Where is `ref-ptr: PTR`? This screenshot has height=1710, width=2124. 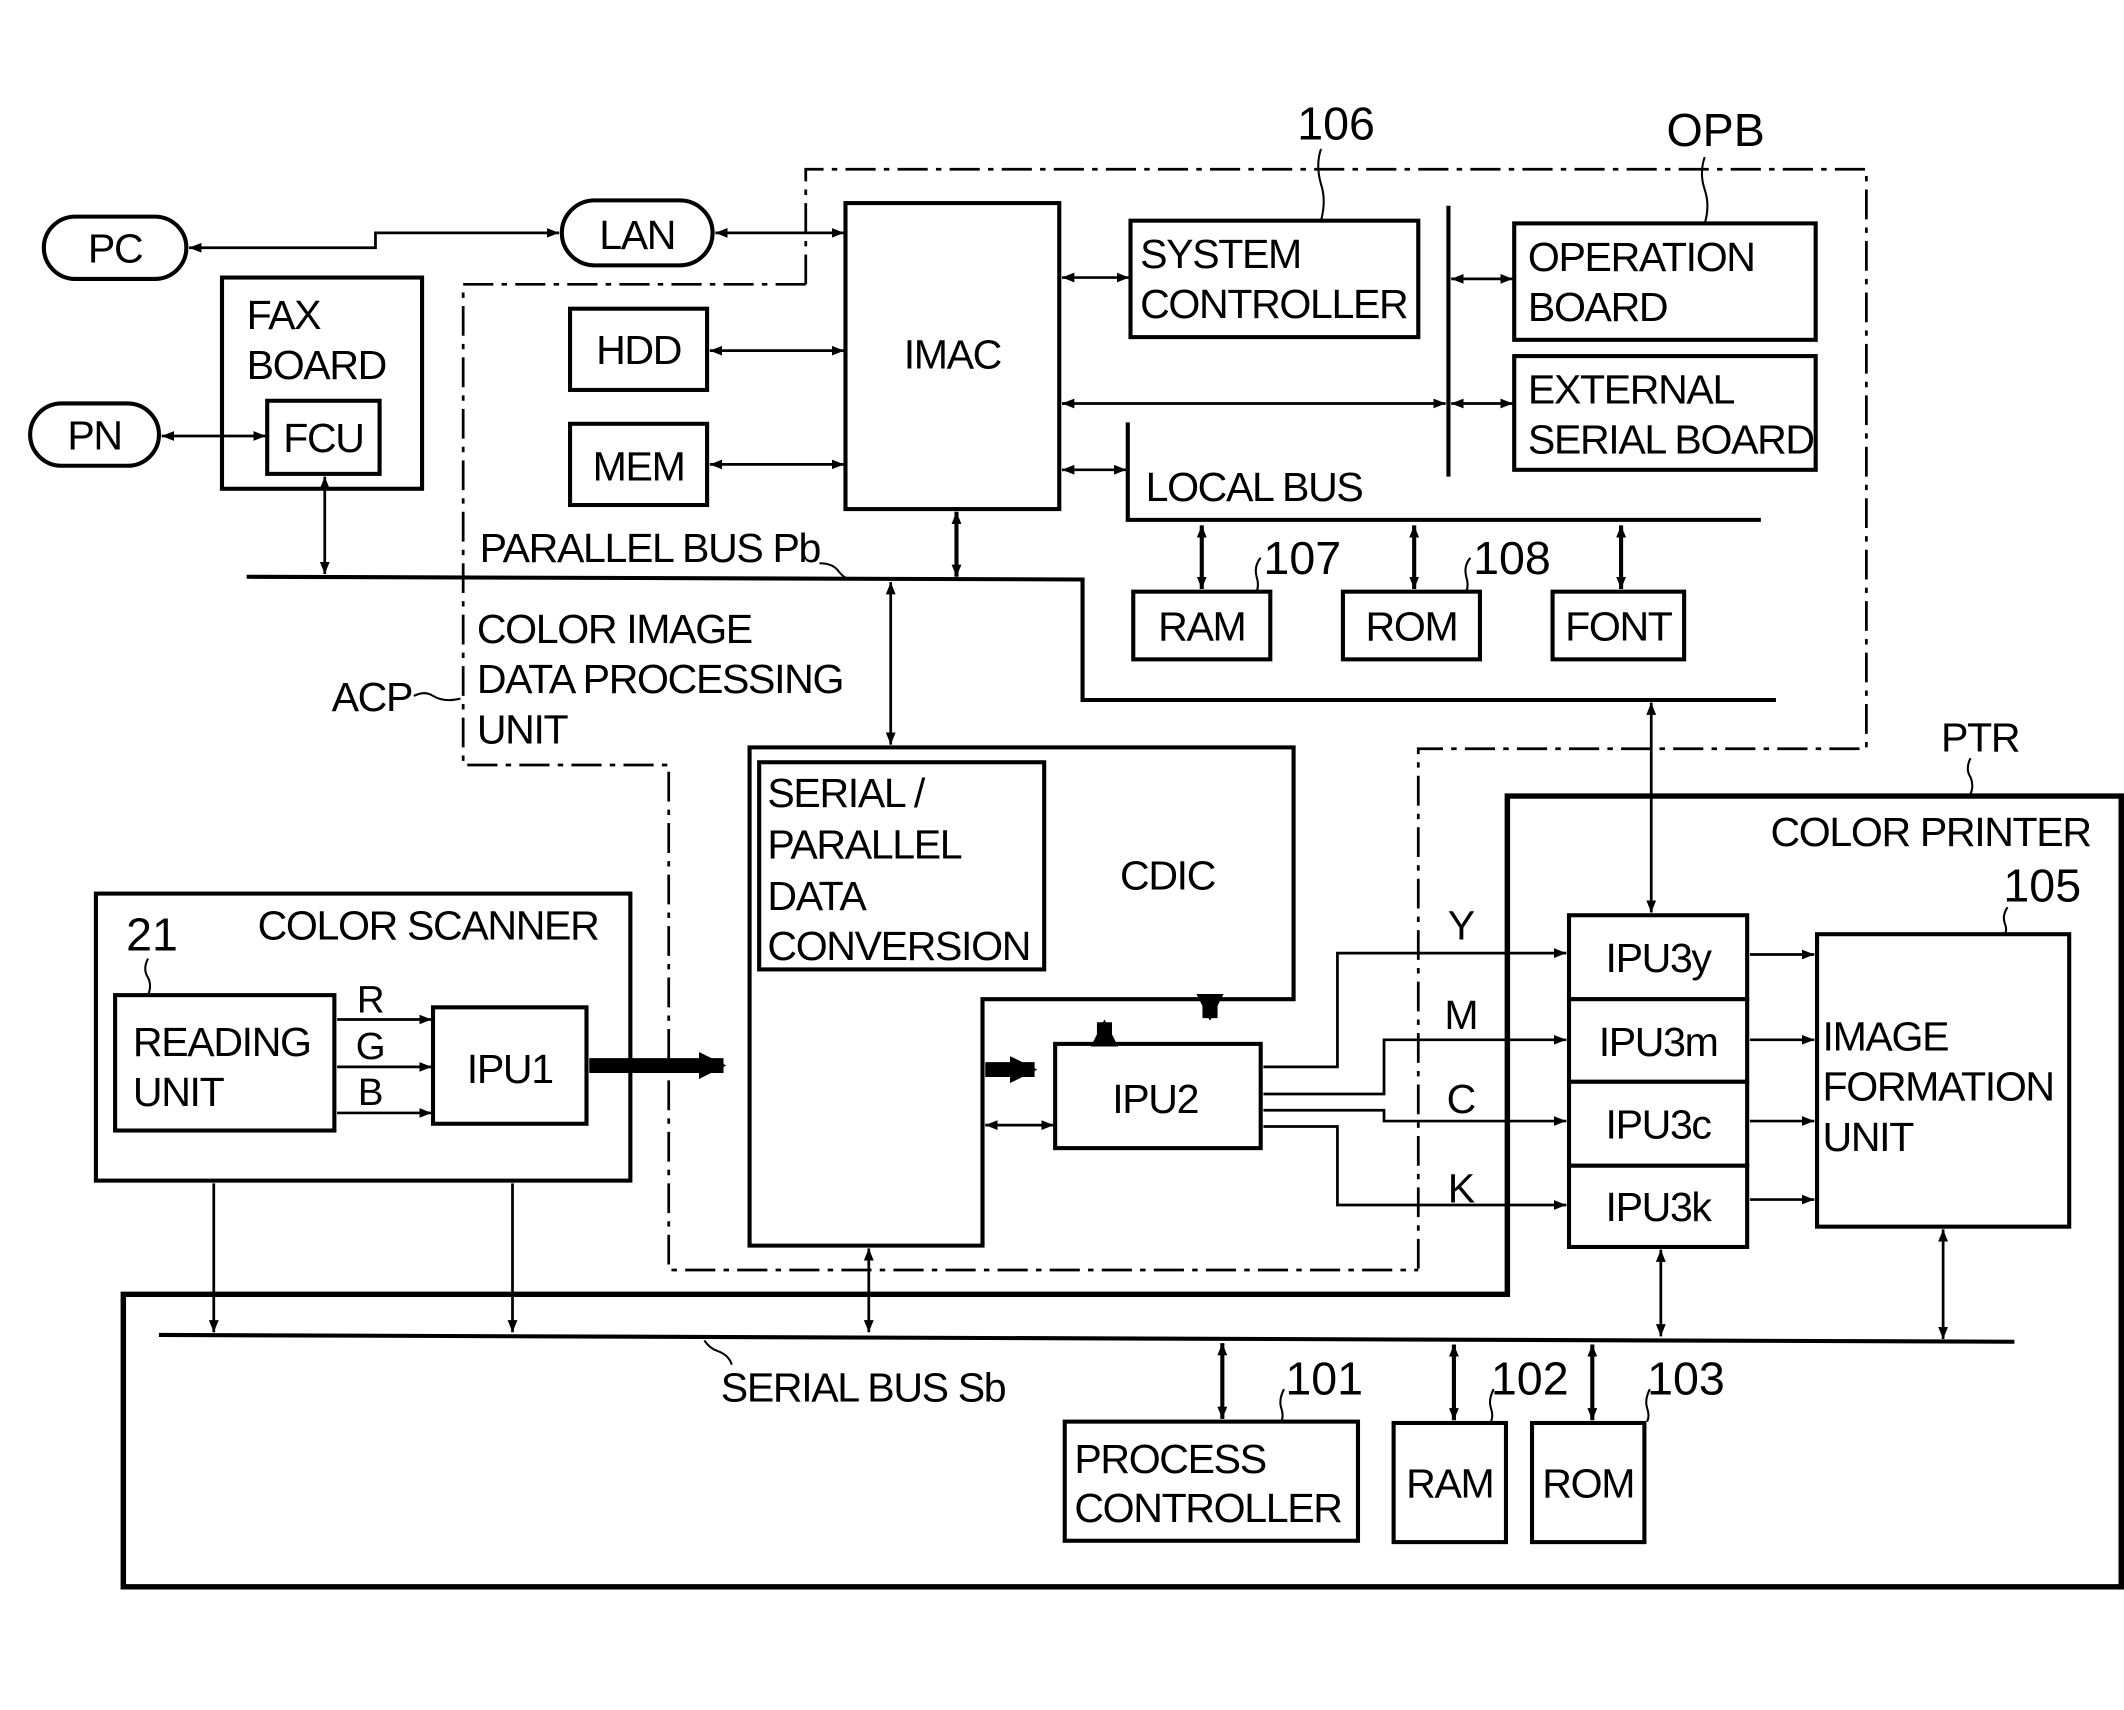 ref-ptr: PTR is located at coordinates (1980, 738).